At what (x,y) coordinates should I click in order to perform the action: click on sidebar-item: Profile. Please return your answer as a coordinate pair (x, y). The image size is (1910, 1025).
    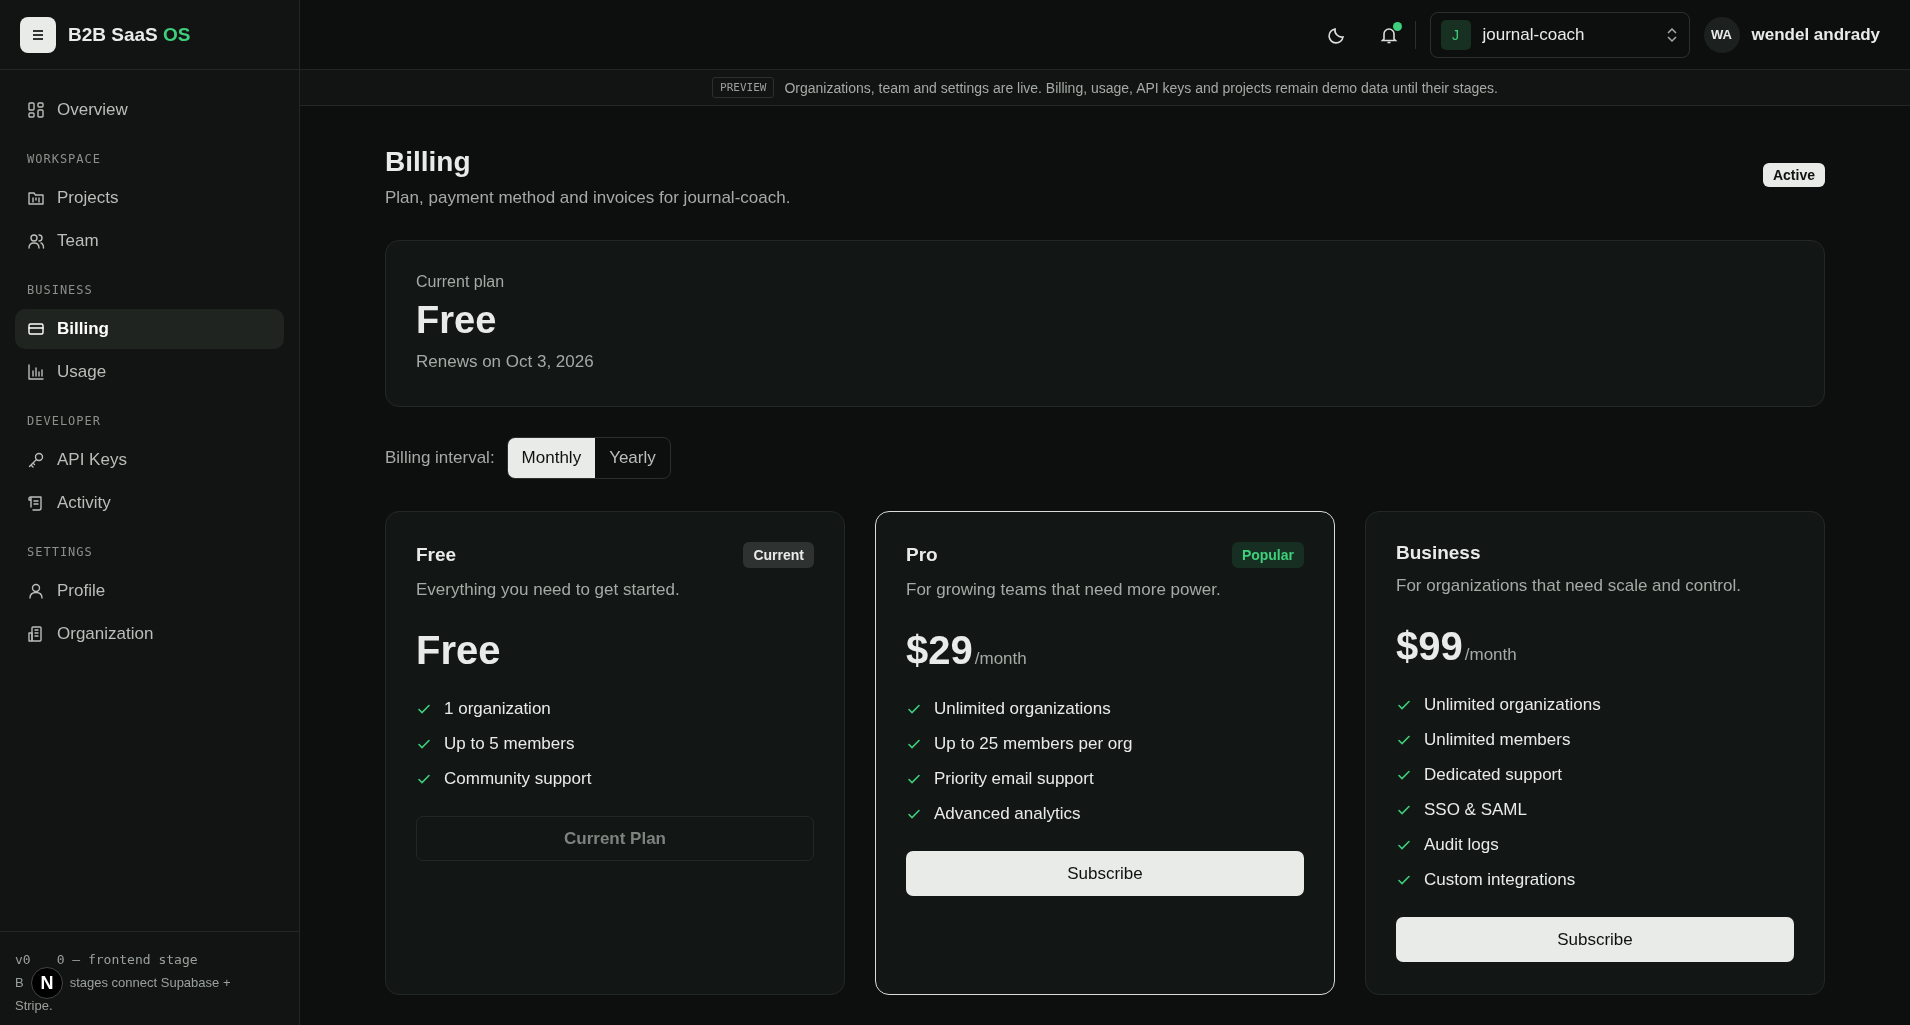
    Looking at the image, I should click on (149, 591).